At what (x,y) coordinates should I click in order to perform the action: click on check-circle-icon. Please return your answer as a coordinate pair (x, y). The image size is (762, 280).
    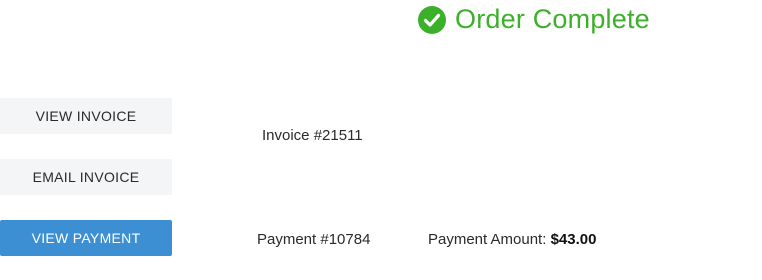
    Looking at the image, I should click on (432, 19).